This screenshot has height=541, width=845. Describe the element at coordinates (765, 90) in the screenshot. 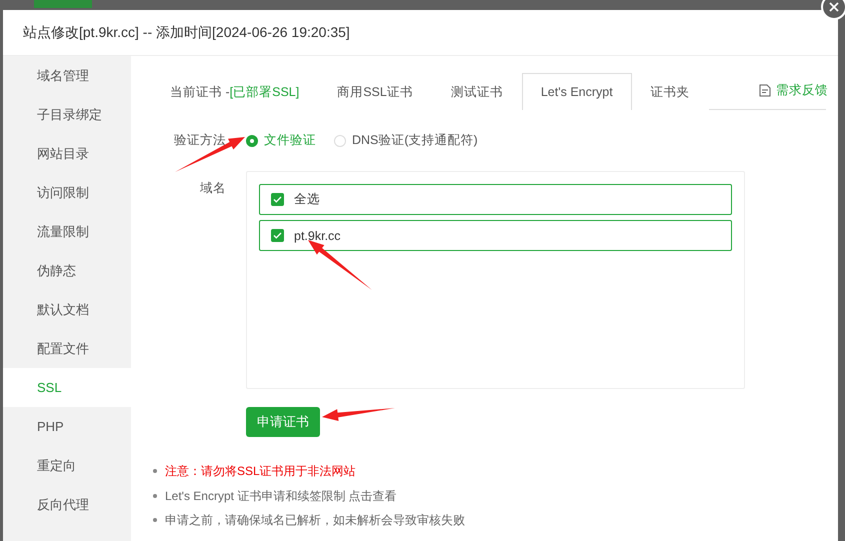

I see `document-edit-icon` at that location.